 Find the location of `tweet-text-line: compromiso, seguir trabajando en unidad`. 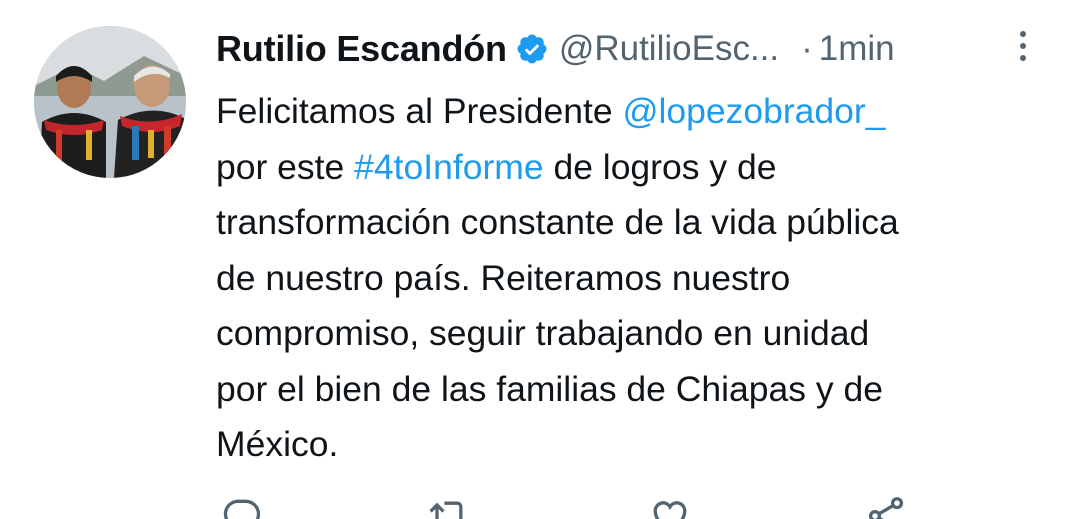

tweet-text-line: compromiso, seguir trabajando en unidad is located at coordinates (631, 334).